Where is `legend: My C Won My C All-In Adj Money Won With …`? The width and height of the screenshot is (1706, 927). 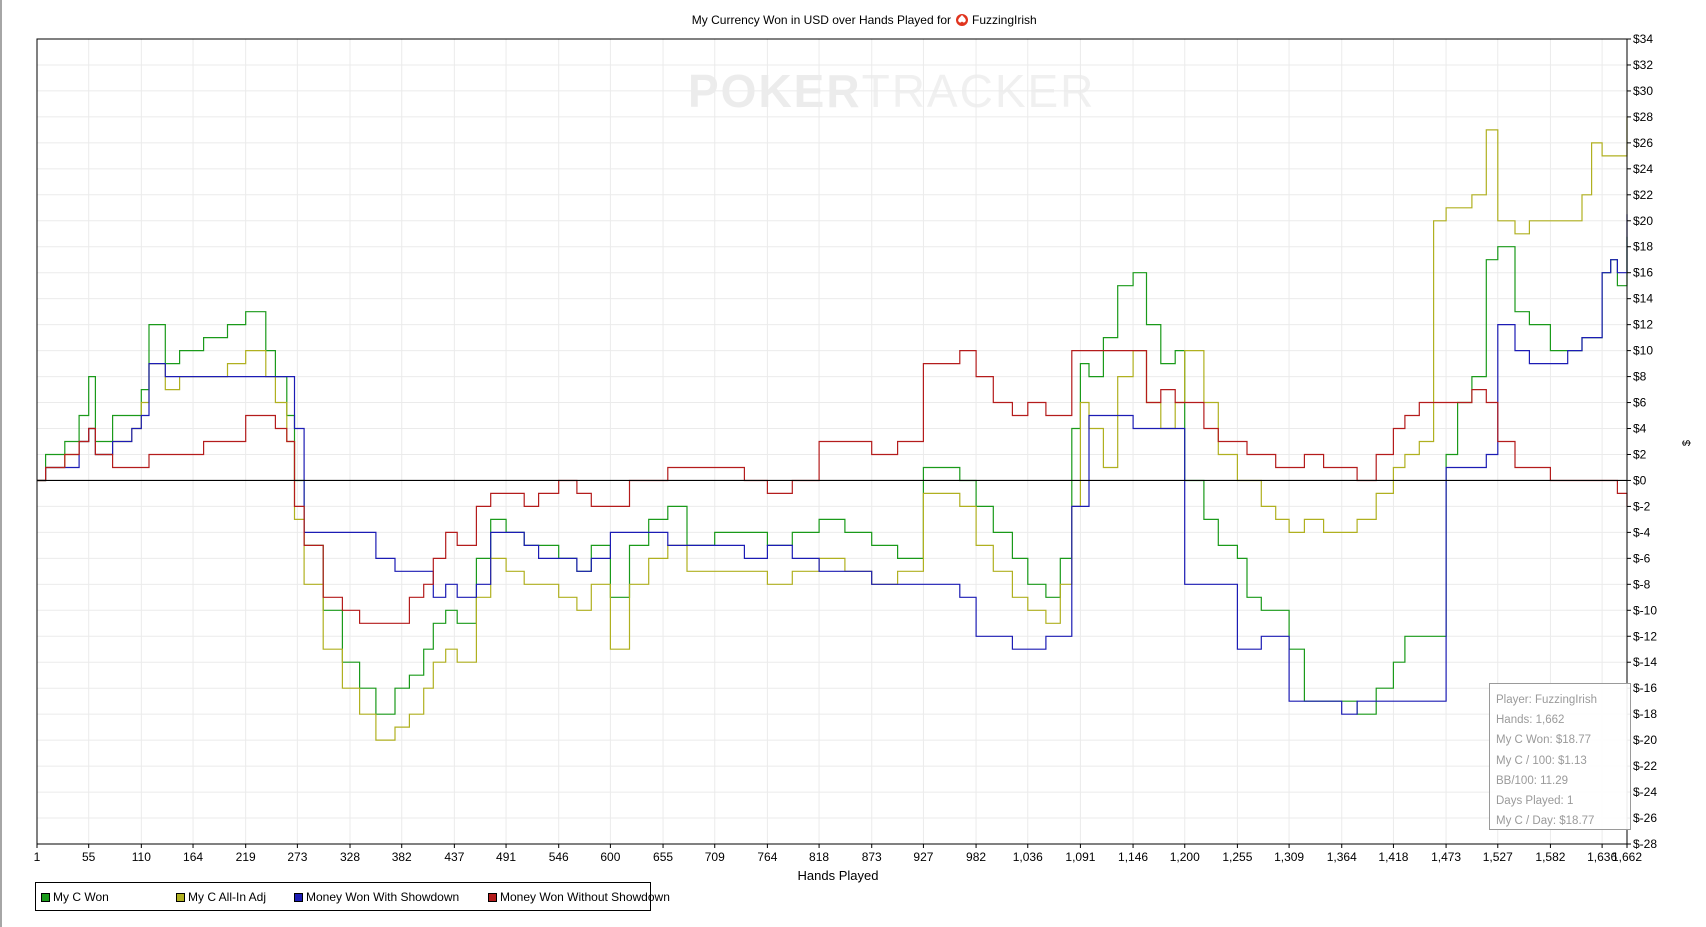 legend: My C Won My C All-In Adj Money Won With … is located at coordinates (352, 896).